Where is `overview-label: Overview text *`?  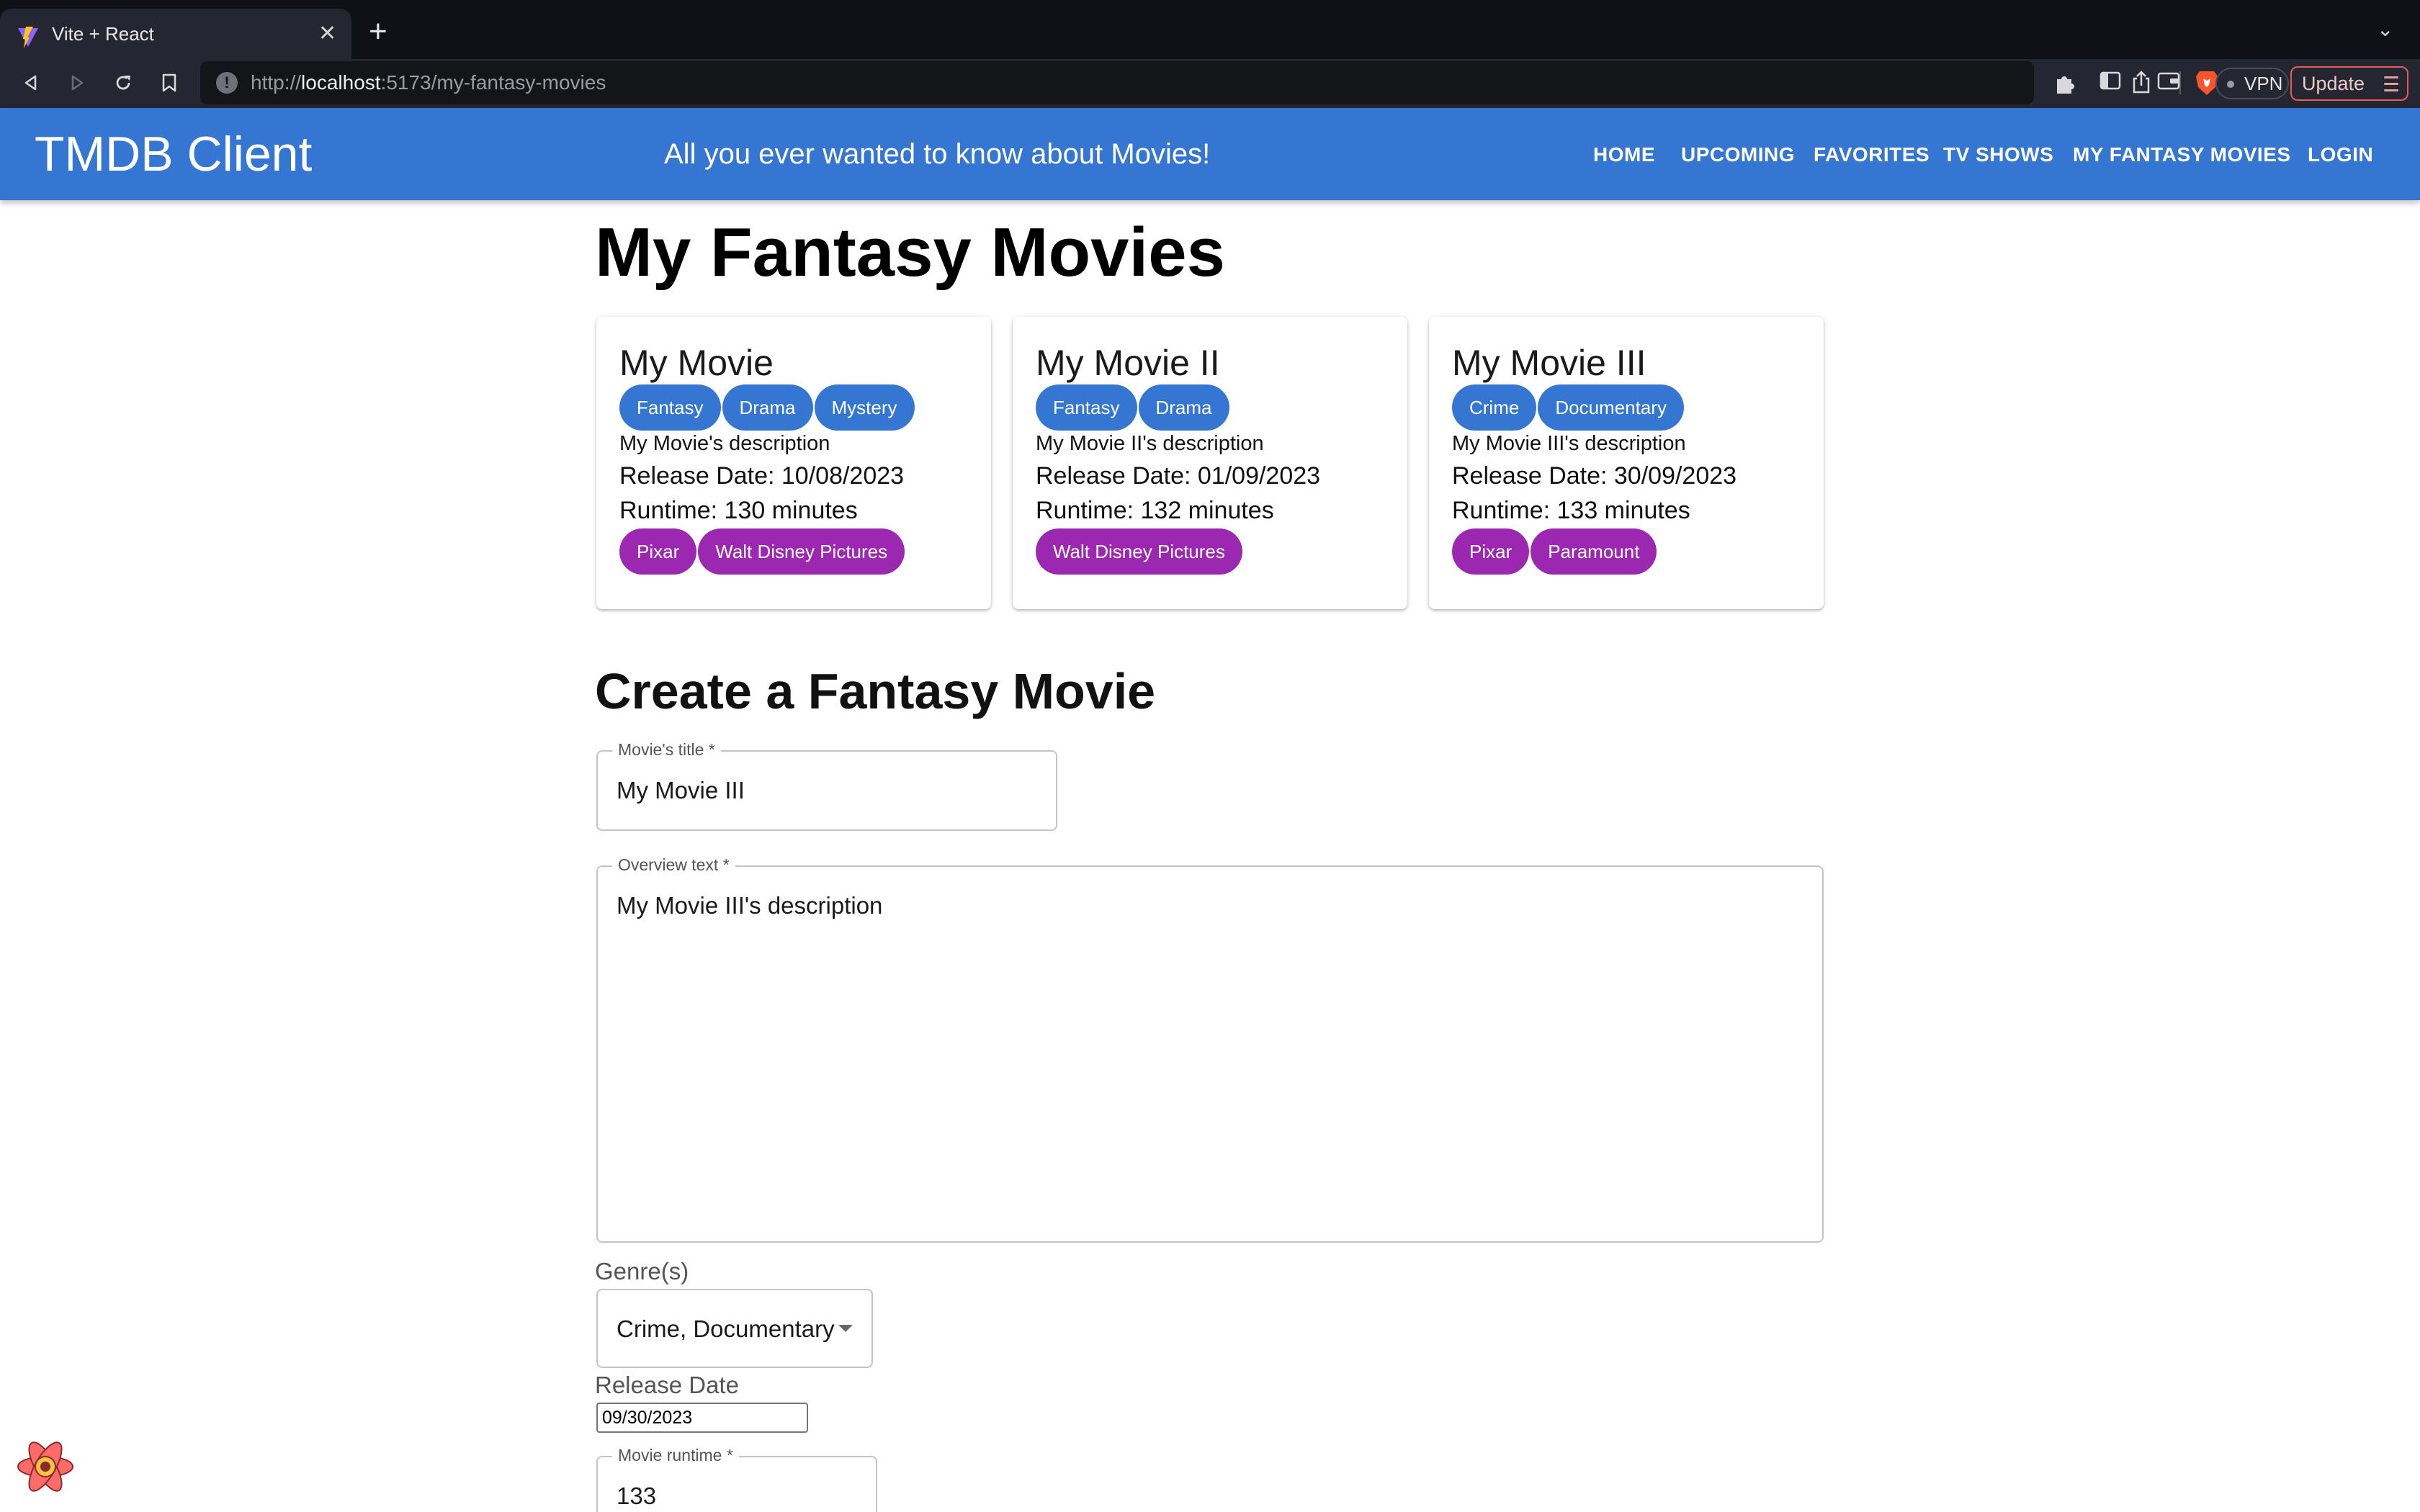 overview-label: Overview text * is located at coordinates (673, 864).